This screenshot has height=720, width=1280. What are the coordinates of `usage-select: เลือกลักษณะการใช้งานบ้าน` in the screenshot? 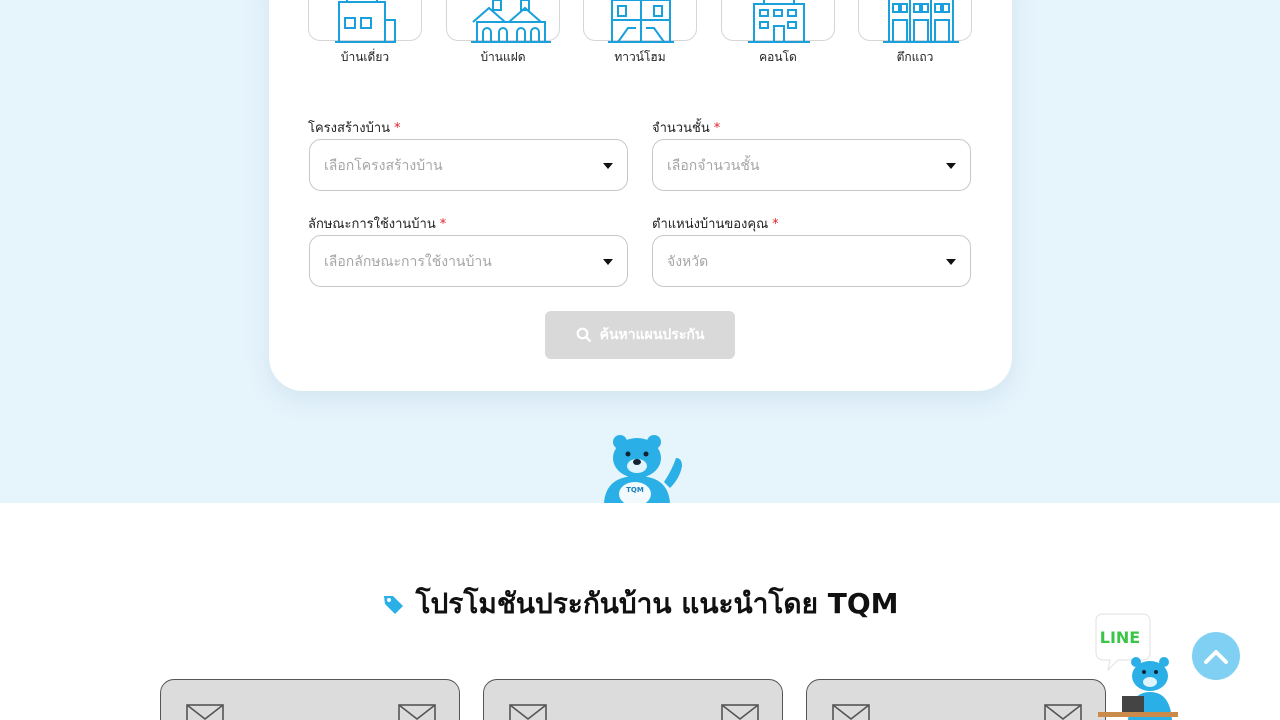 It's located at (468, 261).